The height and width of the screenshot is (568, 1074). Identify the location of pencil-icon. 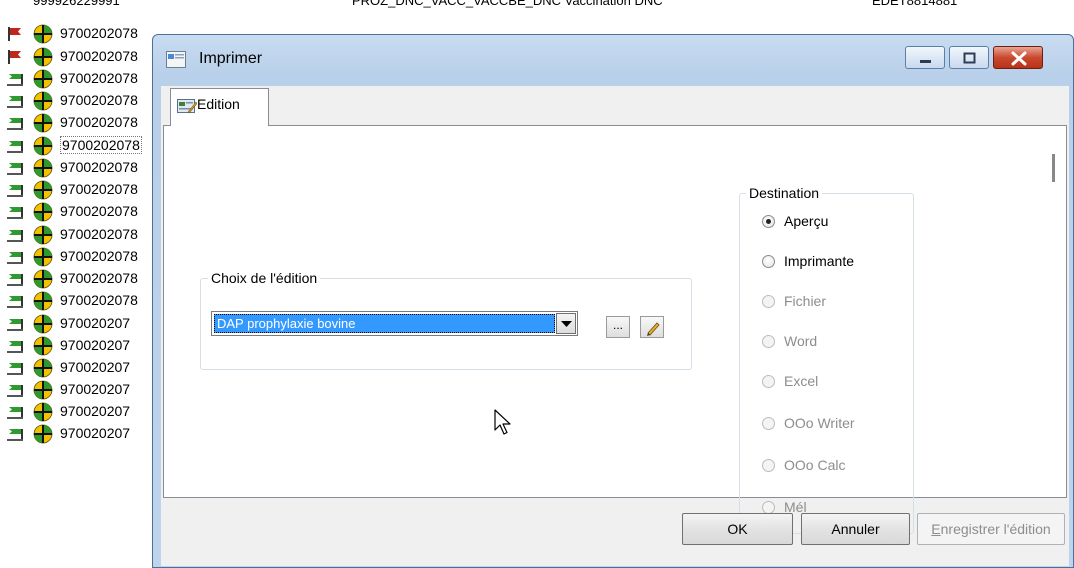
(653, 329).